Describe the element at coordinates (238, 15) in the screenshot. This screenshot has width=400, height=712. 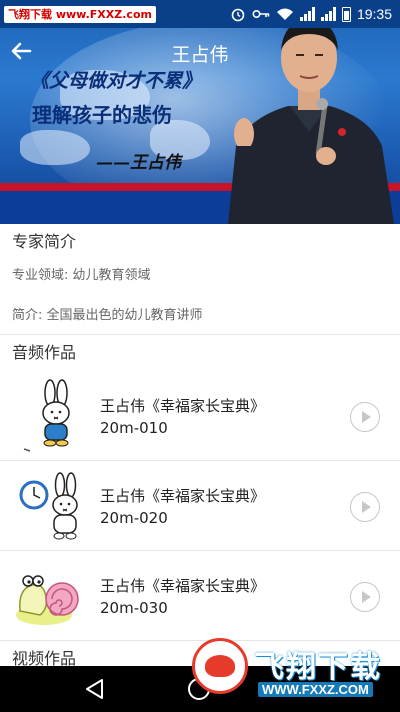
I see `alarm-icon` at that location.